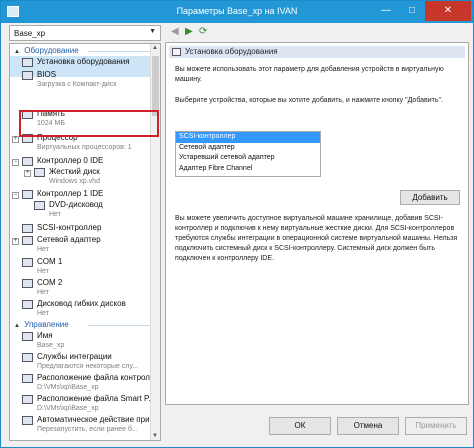  What do you see at coordinates (300, 426) in the screenshot?
I see `ok-button: ОК` at bounding box center [300, 426].